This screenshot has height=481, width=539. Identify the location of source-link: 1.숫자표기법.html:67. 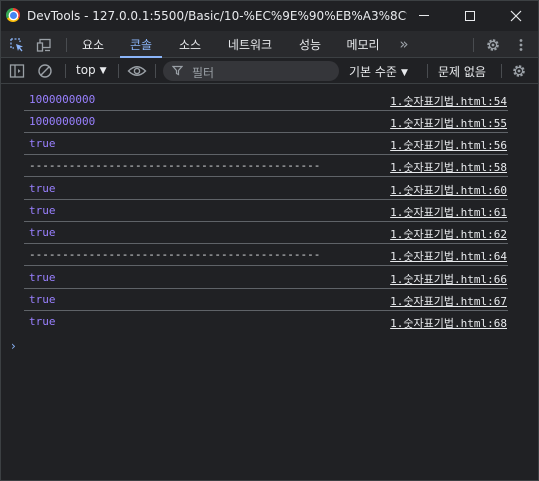
(448, 301).